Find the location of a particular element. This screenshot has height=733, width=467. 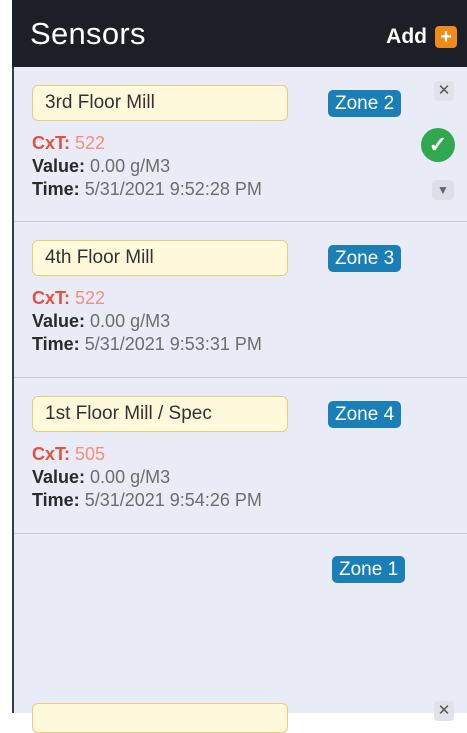

cxt-value: 505 is located at coordinates (90, 454).